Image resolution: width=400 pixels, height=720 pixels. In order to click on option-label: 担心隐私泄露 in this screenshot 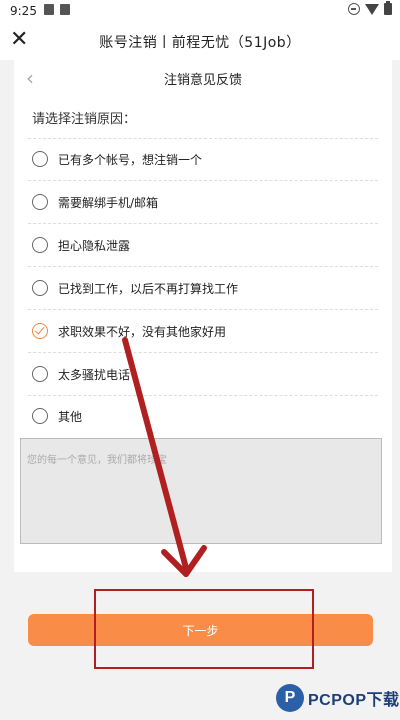, I will do `click(94, 246)`.